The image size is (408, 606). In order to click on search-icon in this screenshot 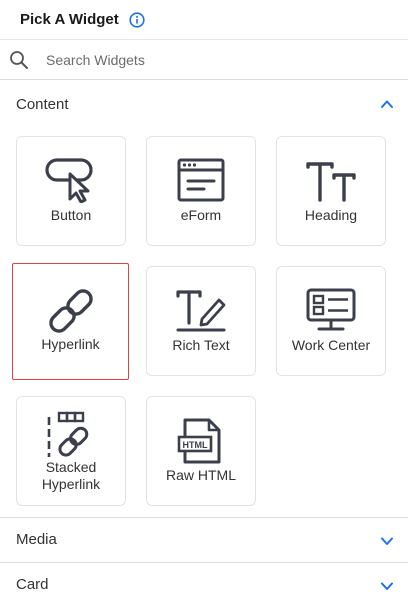, I will do `click(19, 60)`.